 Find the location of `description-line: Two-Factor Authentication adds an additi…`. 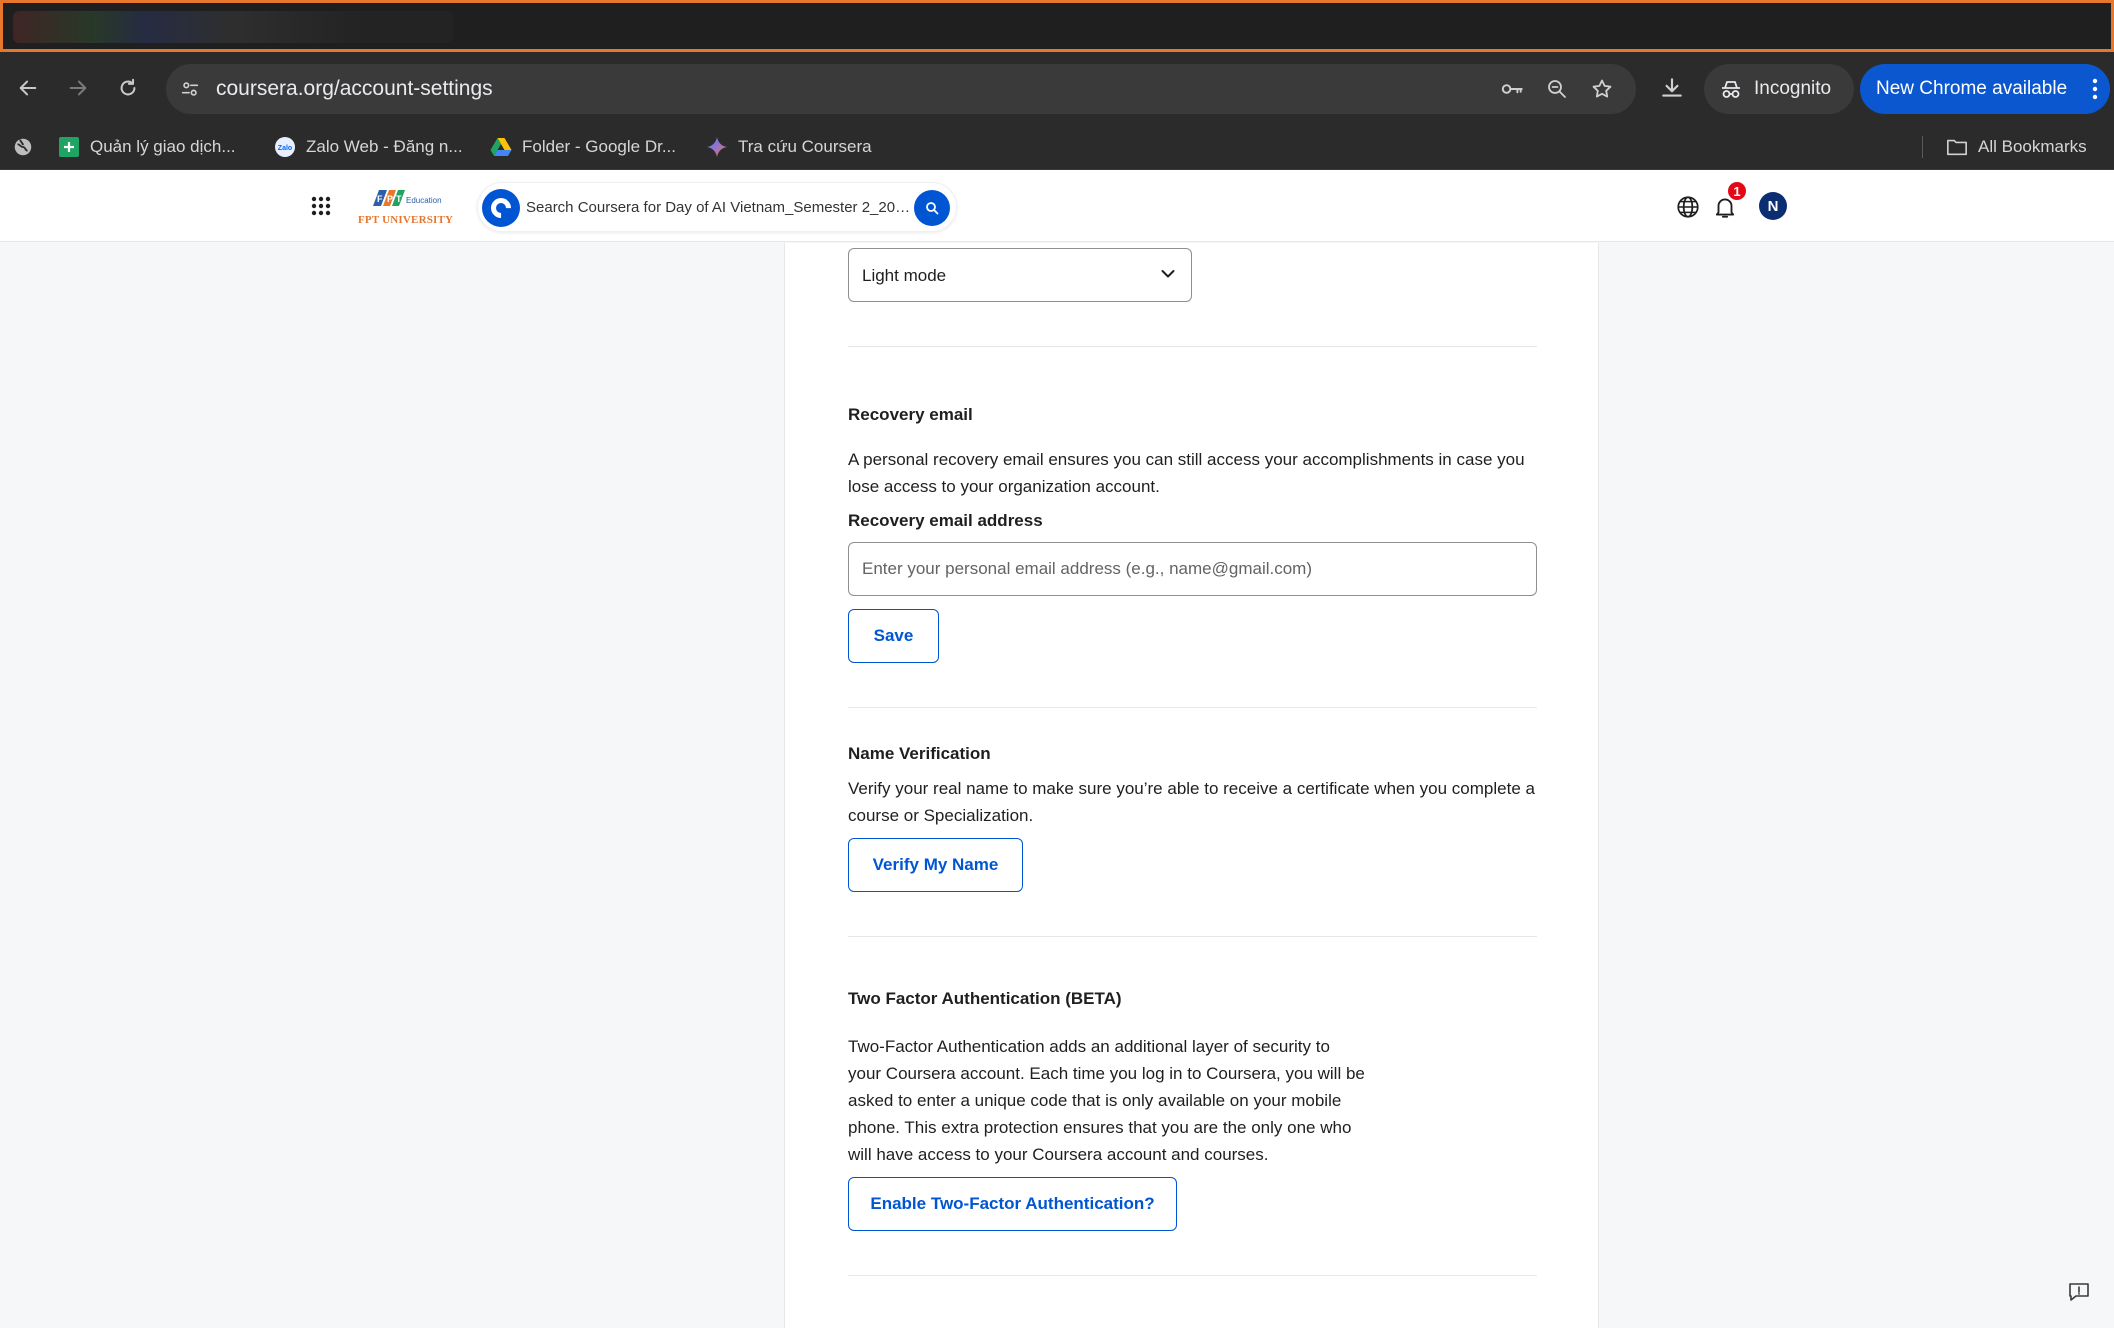

description-line: Two-Factor Authentication adds an additi… is located at coordinates (1089, 1046).